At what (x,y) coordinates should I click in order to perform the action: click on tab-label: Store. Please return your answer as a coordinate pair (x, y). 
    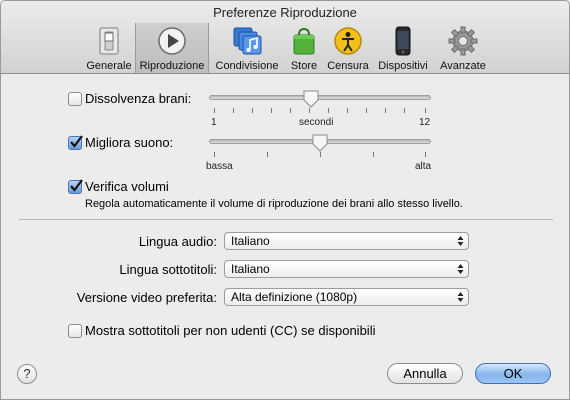
    Looking at the image, I should click on (304, 66).